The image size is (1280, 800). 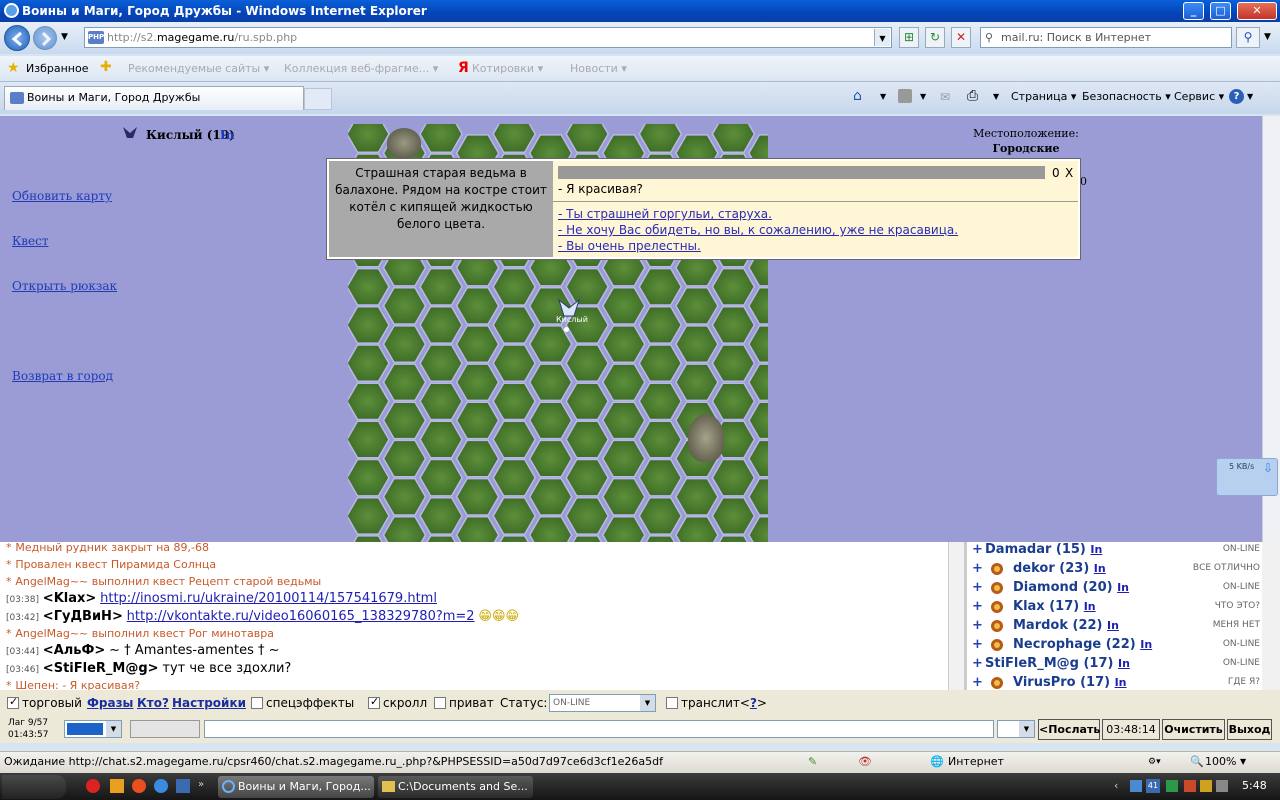 What do you see at coordinates (935, 37) in the screenshot?
I see `refresh-icon: ↻` at bounding box center [935, 37].